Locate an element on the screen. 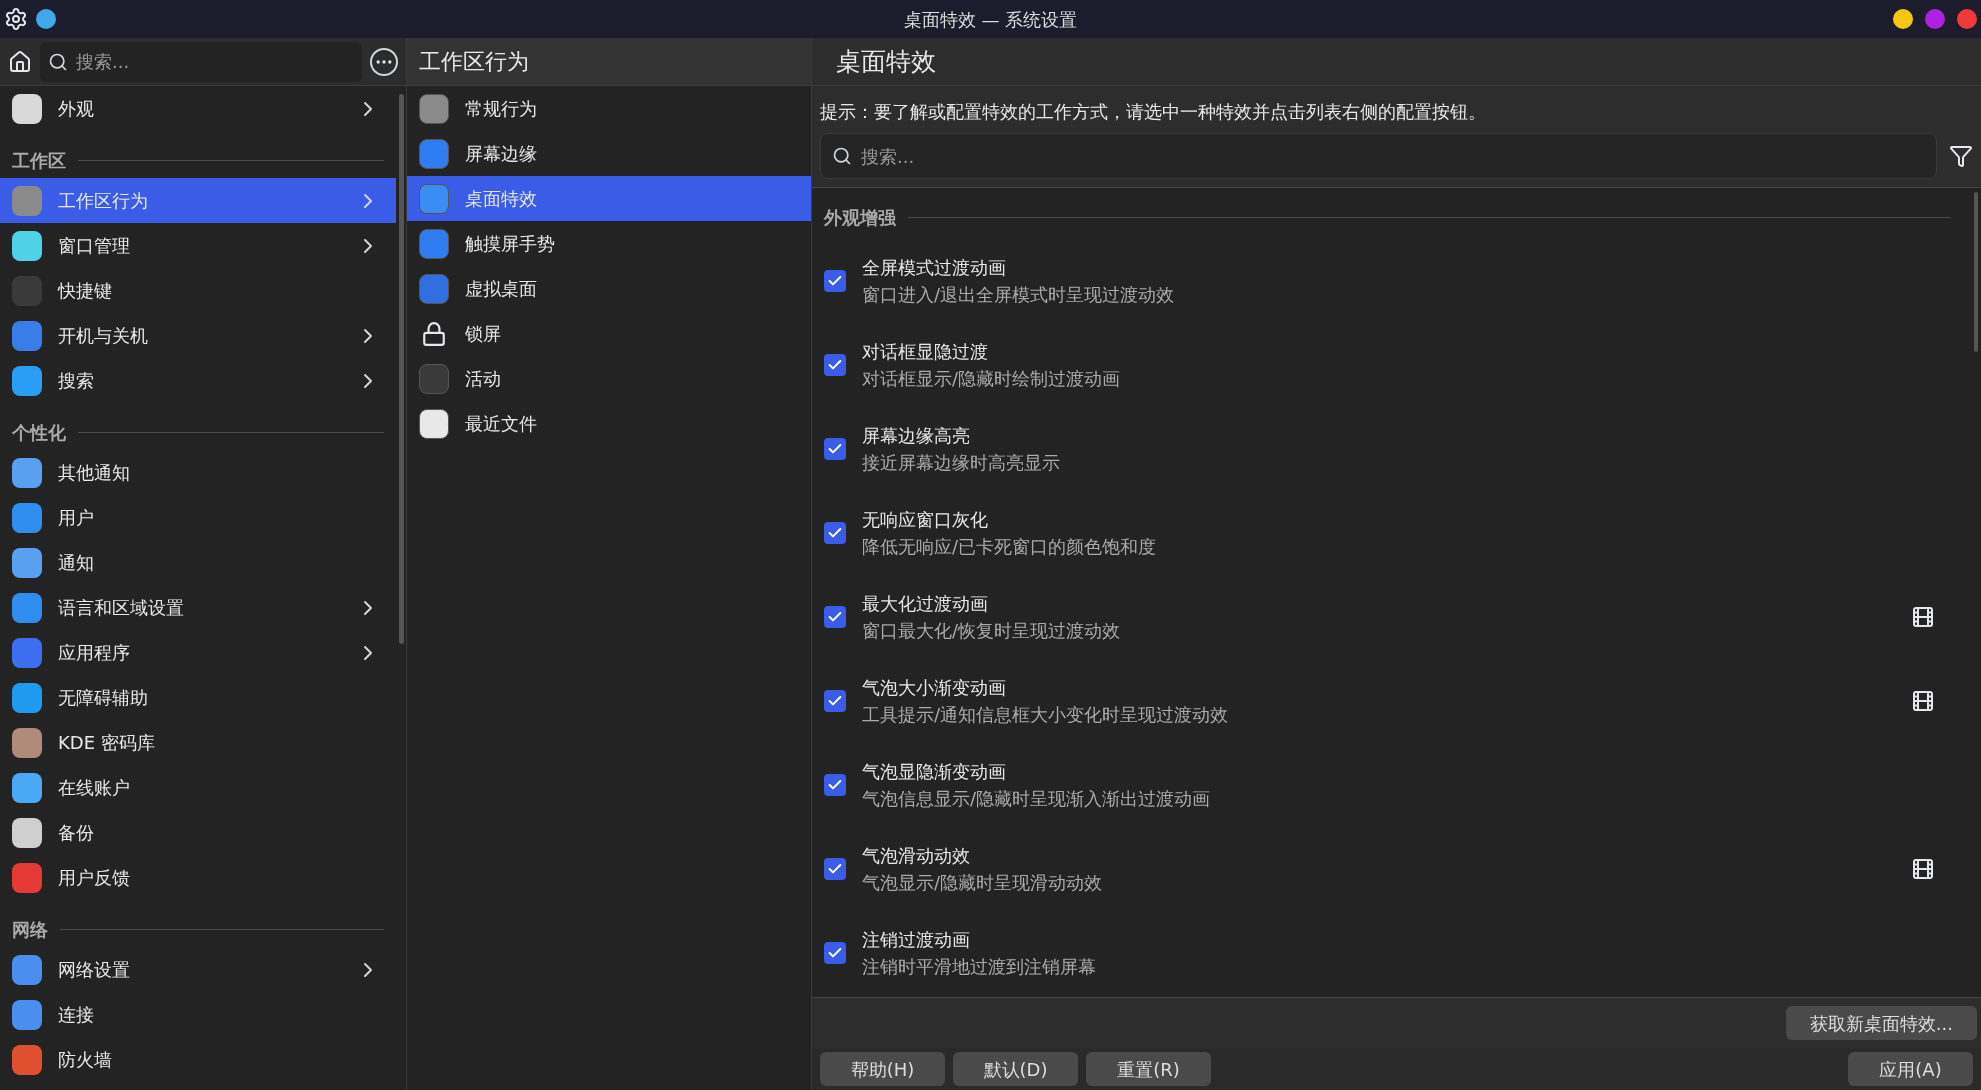 This screenshot has width=1981, height=1090. effect-description: 对话框显示/隐藏时绘制过渡动画 is located at coordinates (992, 379).